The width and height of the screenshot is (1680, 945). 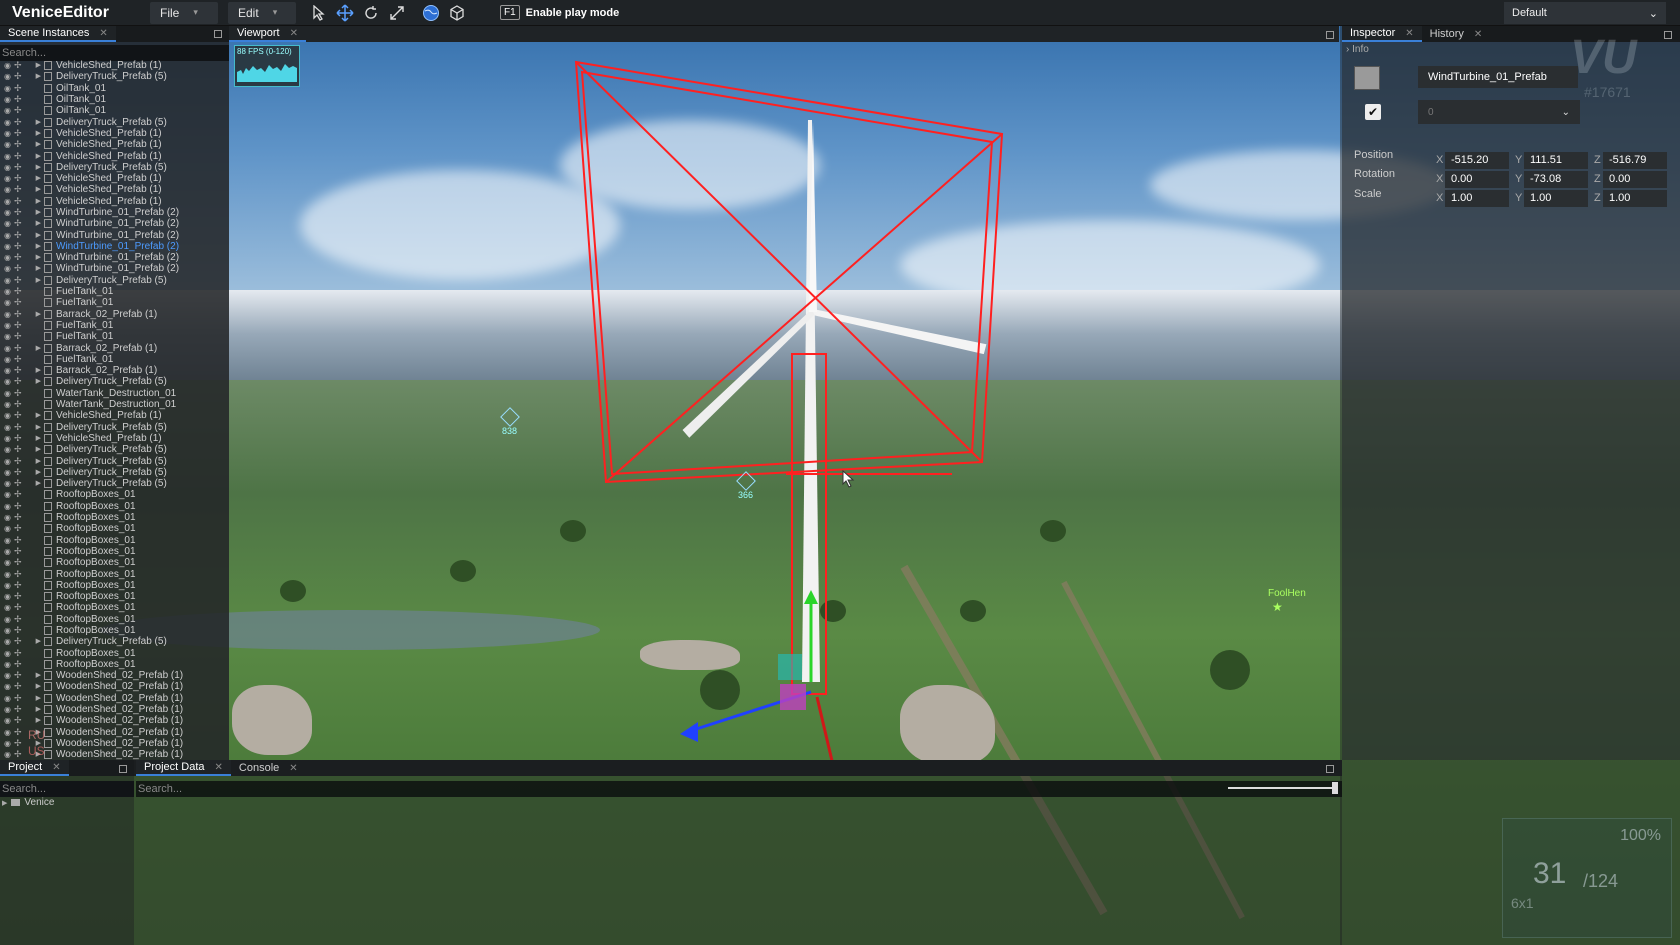 What do you see at coordinates (1477, 198) in the screenshot?
I see `scale-x-field: 1.00` at bounding box center [1477, 198].